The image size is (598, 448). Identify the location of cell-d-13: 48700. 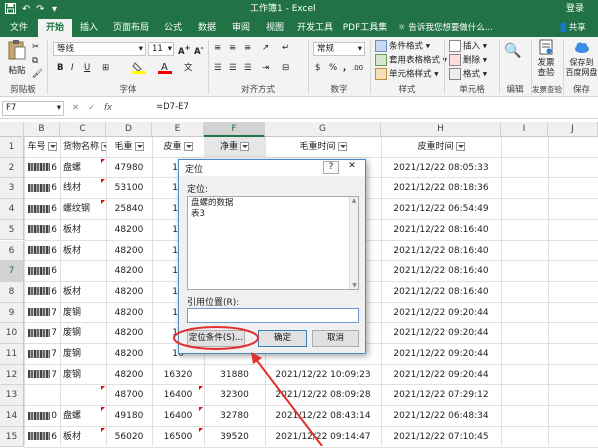
(129, 395).